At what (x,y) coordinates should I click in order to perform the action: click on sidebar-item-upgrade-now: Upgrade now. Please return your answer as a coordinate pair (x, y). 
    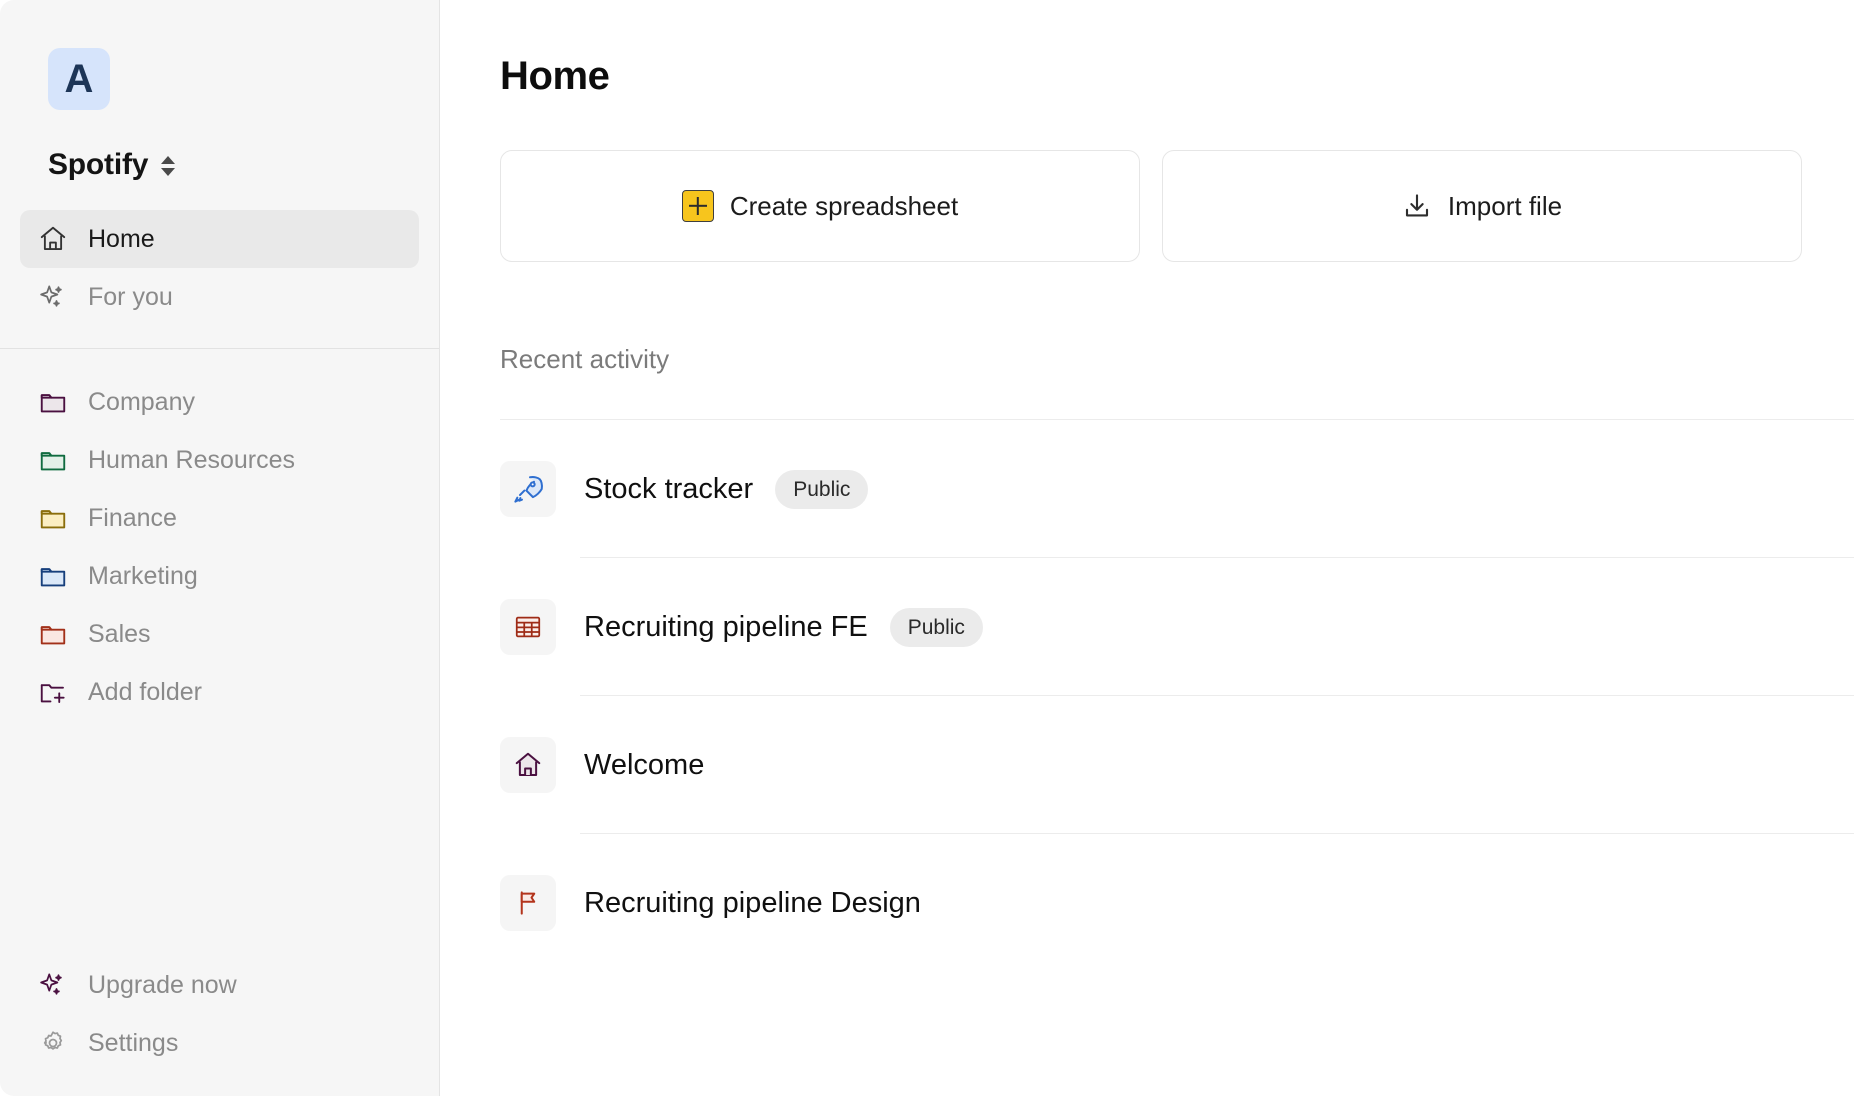
    Looking at the image, I should click on (219, 985).